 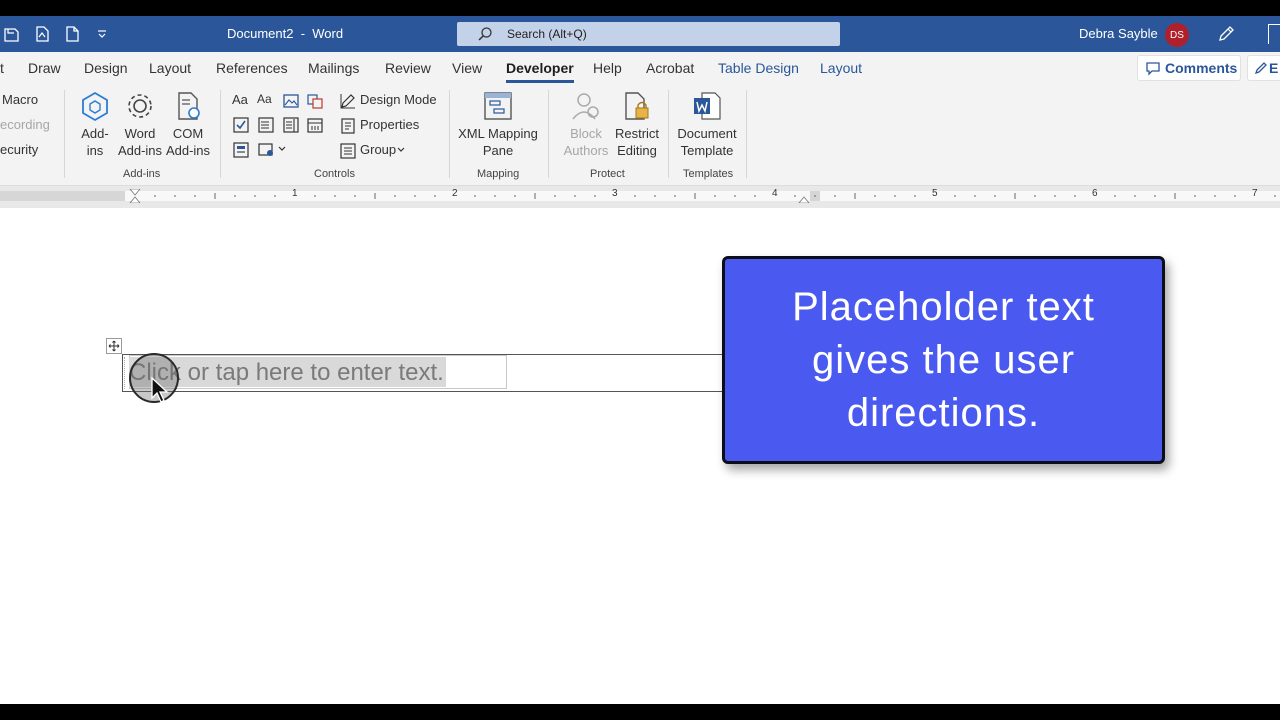 What do you see at coordinates (140, 124) in the screenshot?
I see `word-add-ins-button: Word Add-ins` at bounding box center [140, 124].